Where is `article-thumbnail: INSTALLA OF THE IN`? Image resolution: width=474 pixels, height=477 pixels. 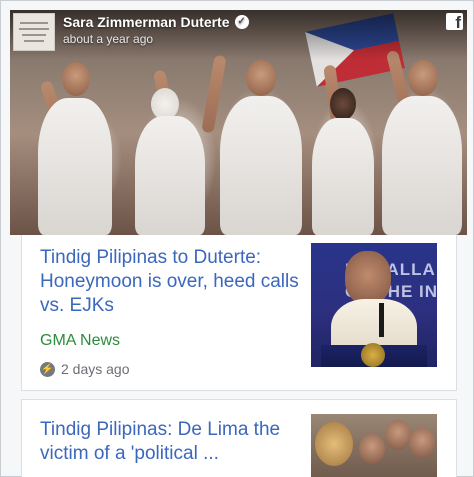
article-thumbnail: INSTALLA OF THE IN is located at coordinates (374, 305).